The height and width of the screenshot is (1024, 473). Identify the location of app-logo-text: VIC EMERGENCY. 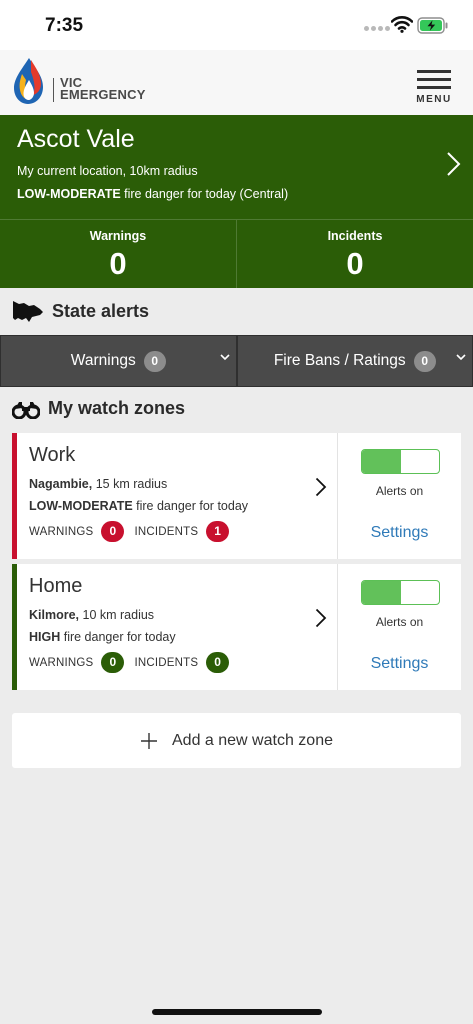
(103, 89).